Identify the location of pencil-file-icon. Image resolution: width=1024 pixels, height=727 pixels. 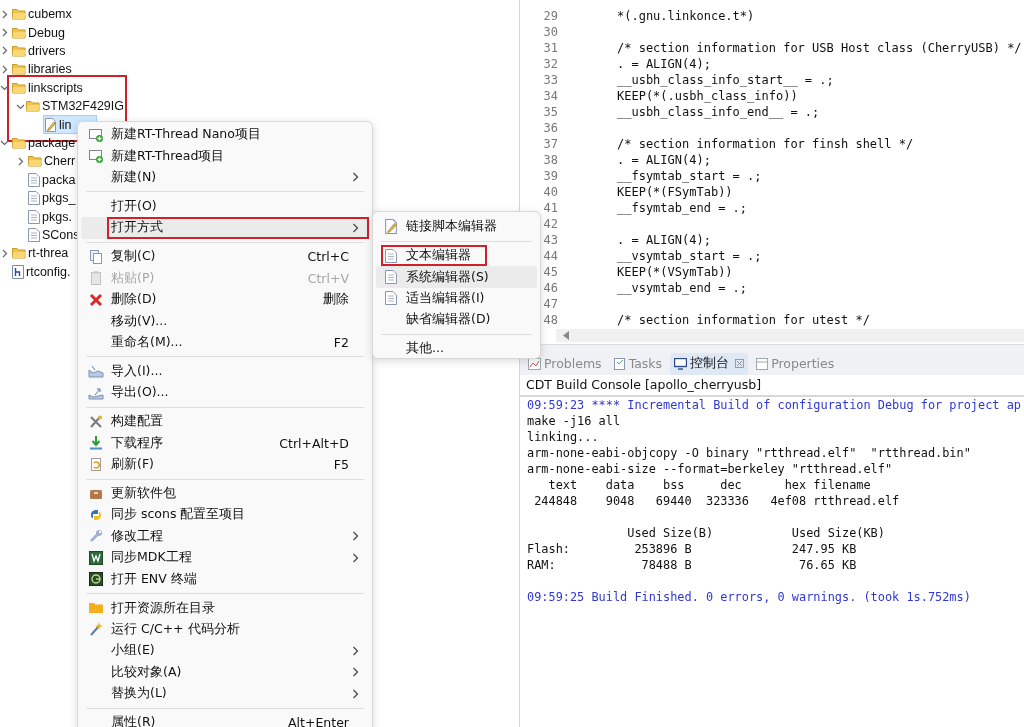
(50, 124).